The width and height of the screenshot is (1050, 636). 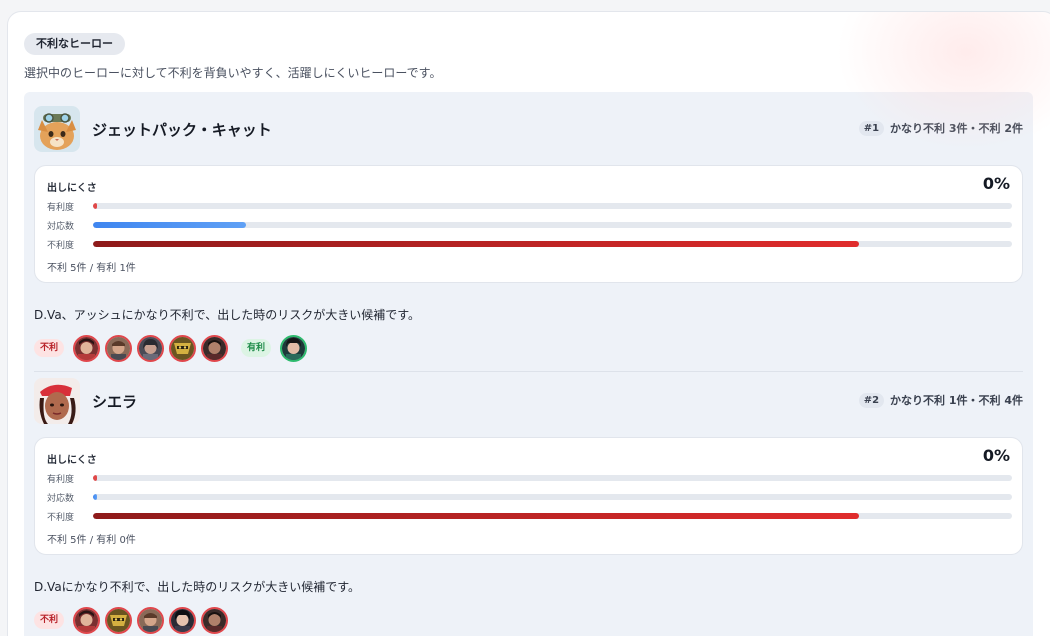 What do you see at coordinates (183, 620) in the screenshot?
I see `hero-portrait-7-icon` at bounding box center [183, 620].